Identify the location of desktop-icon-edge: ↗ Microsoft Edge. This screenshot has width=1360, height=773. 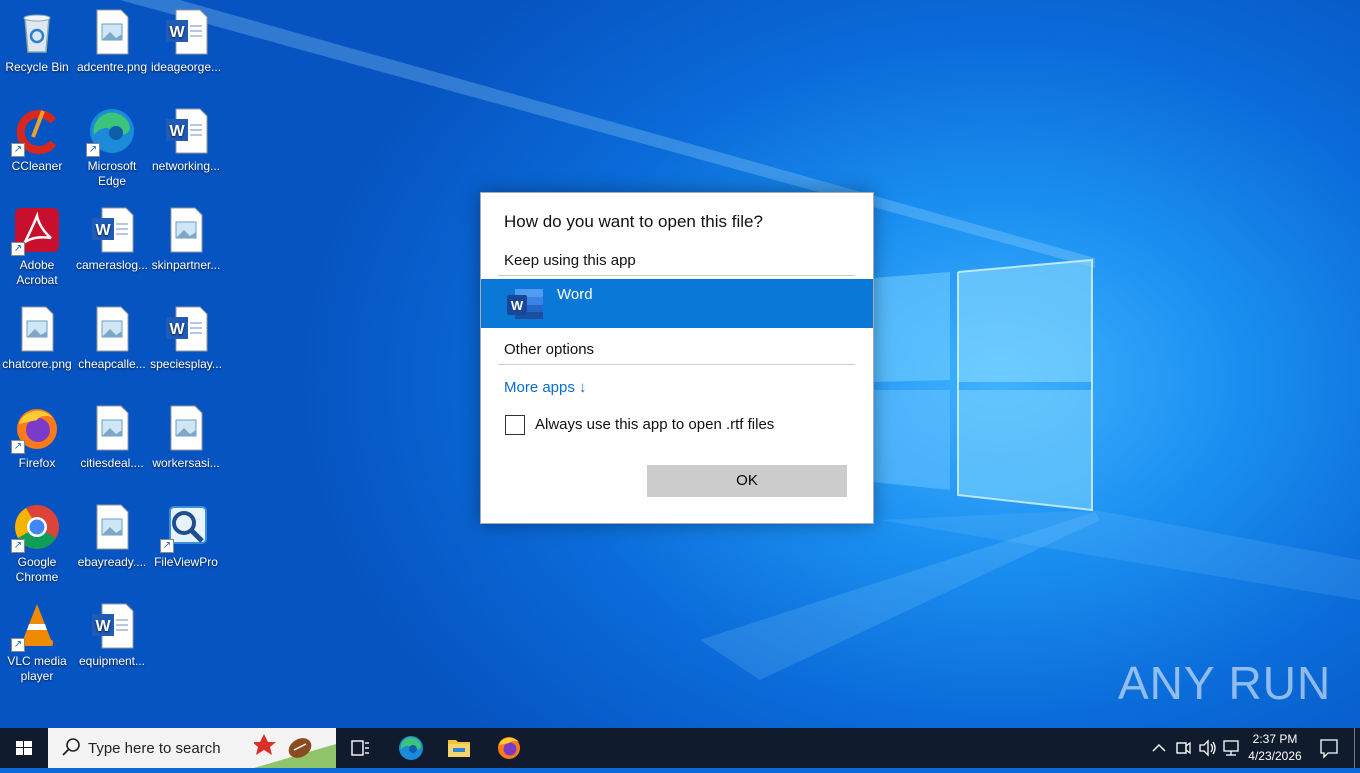
(112, 148).